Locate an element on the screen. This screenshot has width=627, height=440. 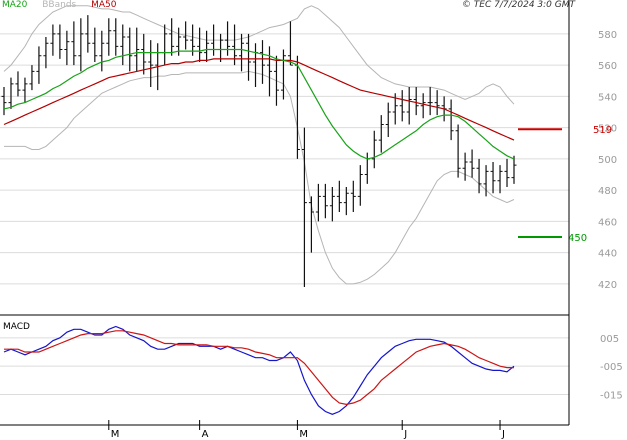
price-y-tick-label: 500 is located at coordinates (607, 160).